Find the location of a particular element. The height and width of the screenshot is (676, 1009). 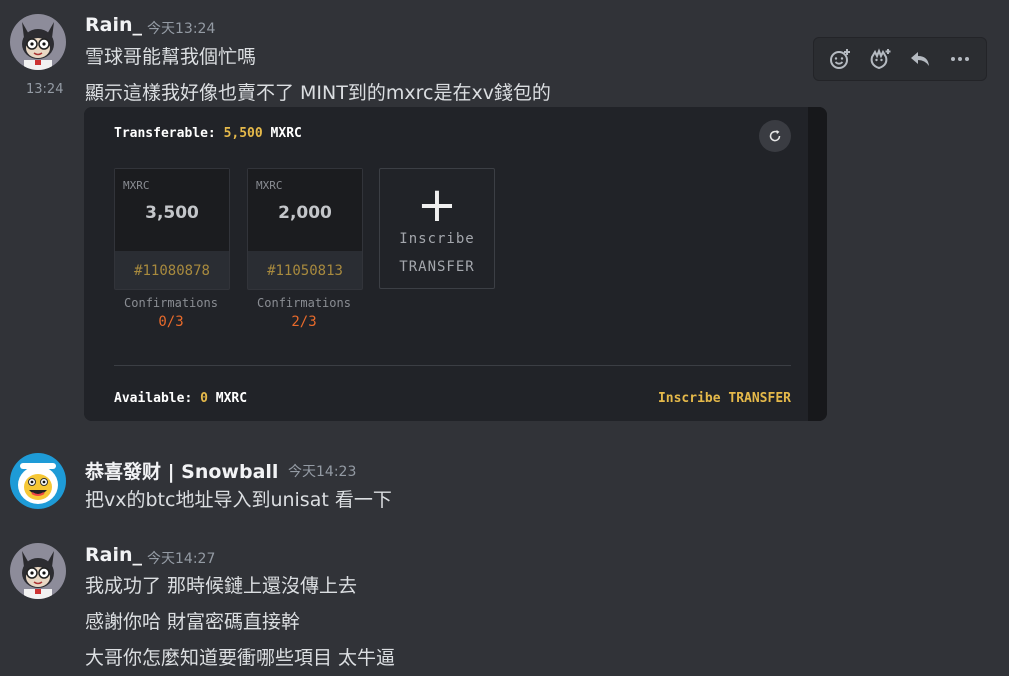

transfer-label: TRANSFER is located at coordinates (437, 267).